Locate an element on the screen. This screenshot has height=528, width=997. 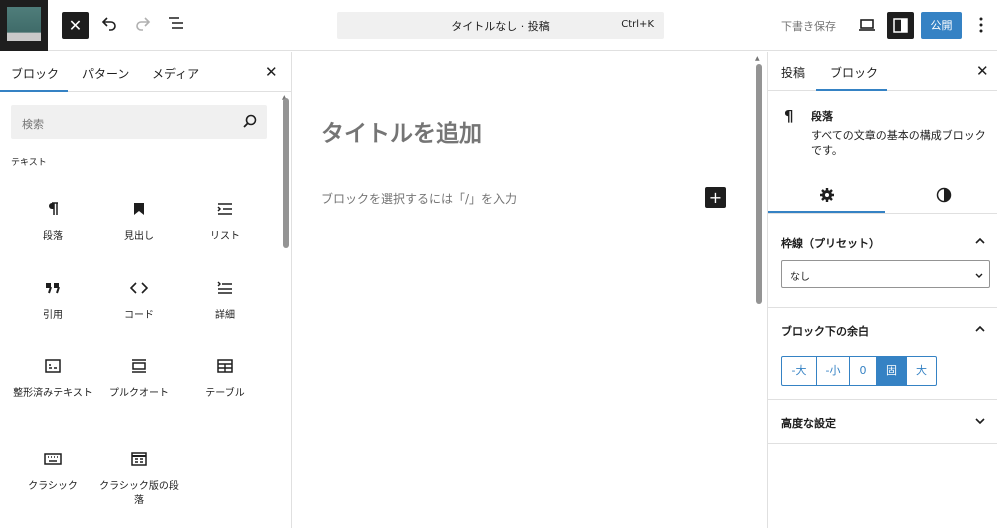
more-options-icon is located at coordinates (981, 26).